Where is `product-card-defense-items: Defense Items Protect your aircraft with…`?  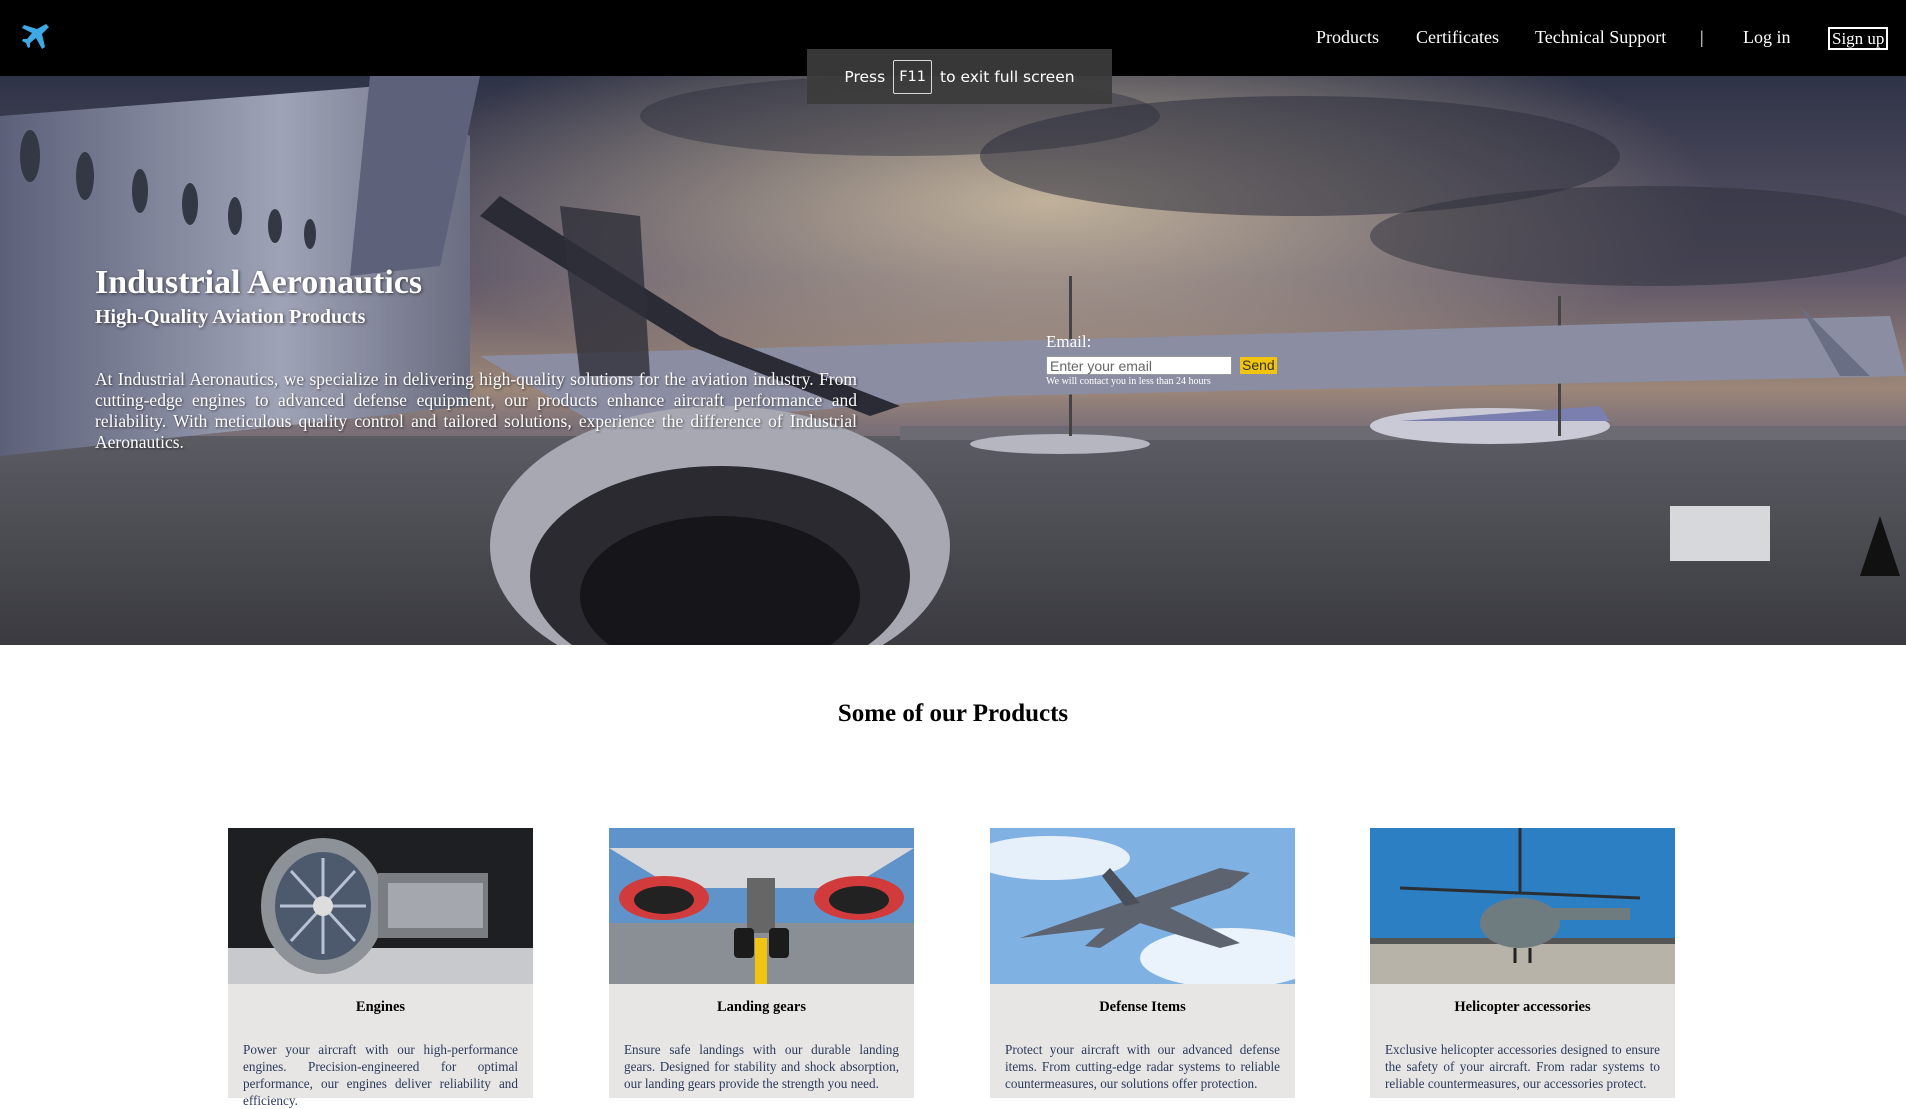
product-card-defense-items: Defense Items Protect your aircraft with… is located at coordinates (1142, 963).